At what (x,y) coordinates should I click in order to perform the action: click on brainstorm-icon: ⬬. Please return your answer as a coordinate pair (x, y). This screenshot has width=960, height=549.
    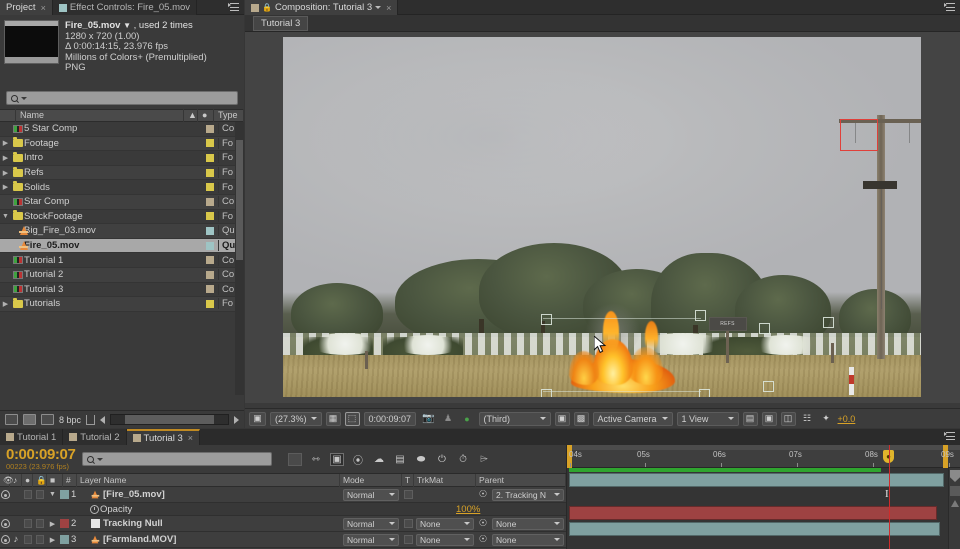
    Looking at the image, I should click on (421, 459).